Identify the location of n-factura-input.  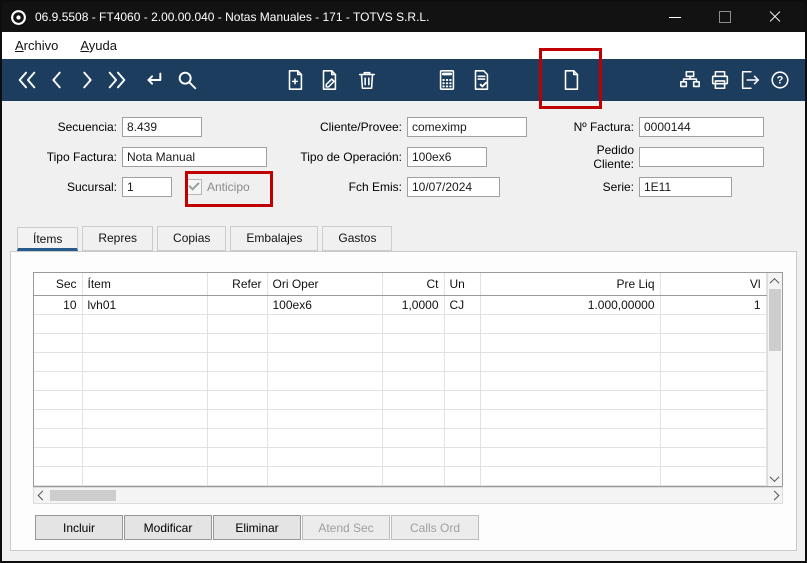
(701, 127).